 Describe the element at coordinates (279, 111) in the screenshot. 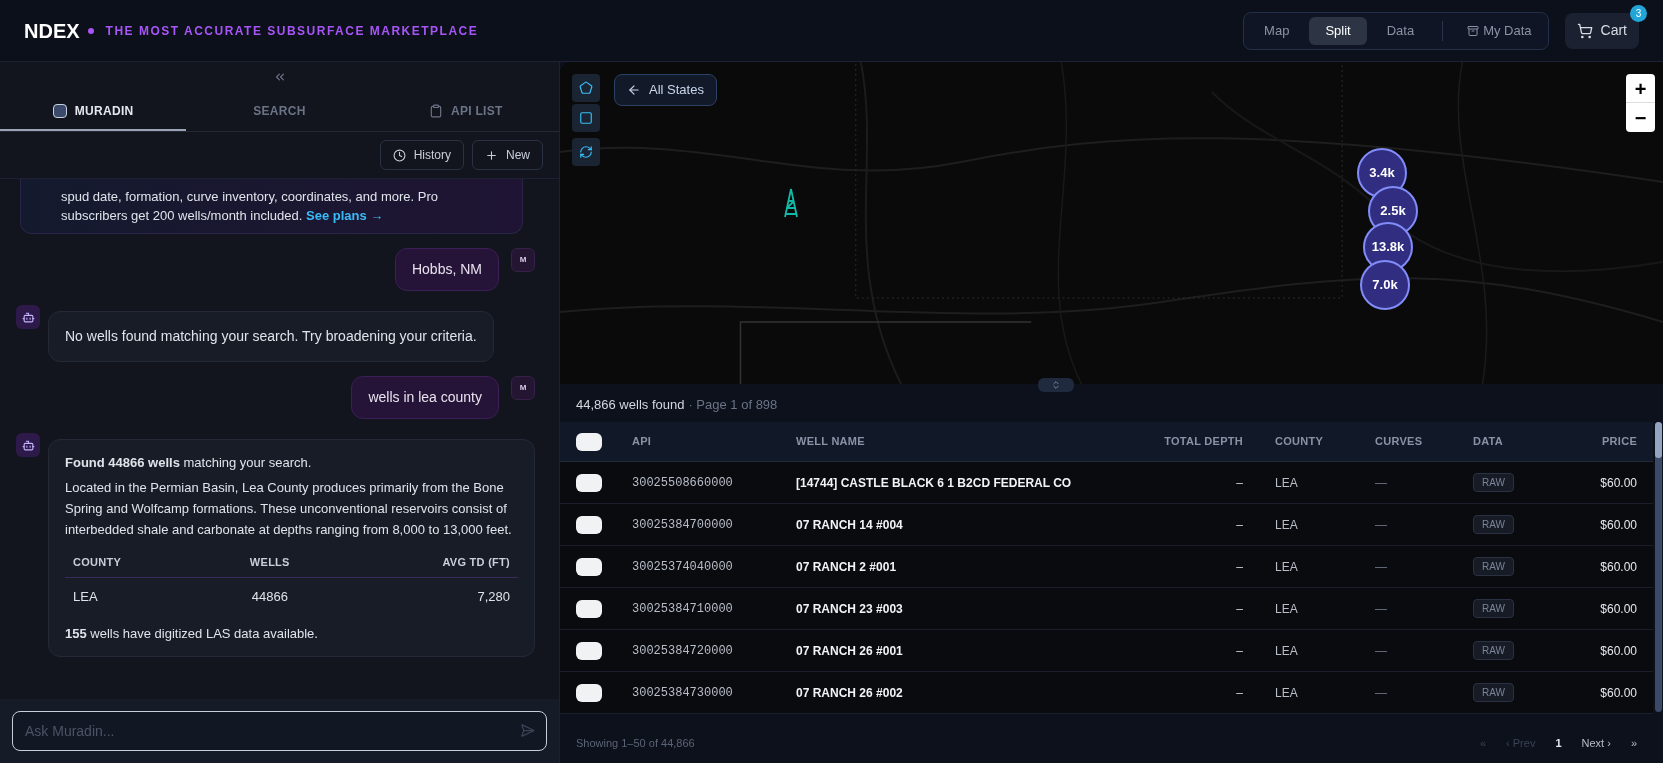

I see `panel-tab: SEARCH` at that location.